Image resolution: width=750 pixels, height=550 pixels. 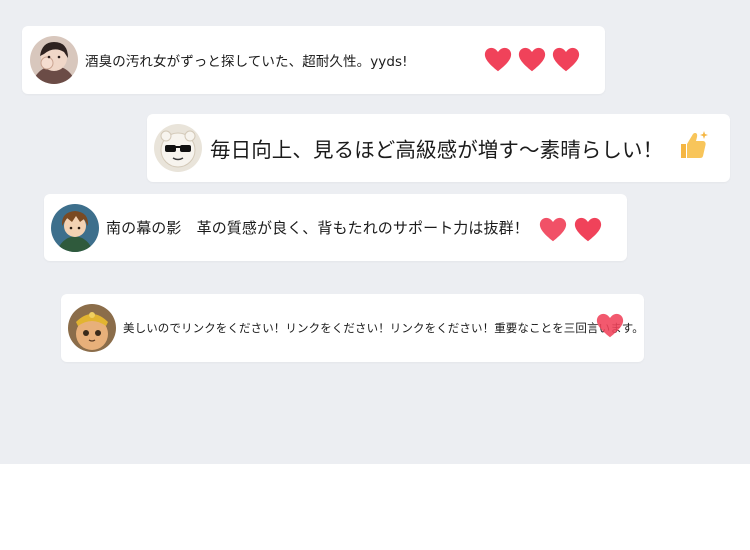 I want to click on user-photo-icon, so click(x=54, y=60).